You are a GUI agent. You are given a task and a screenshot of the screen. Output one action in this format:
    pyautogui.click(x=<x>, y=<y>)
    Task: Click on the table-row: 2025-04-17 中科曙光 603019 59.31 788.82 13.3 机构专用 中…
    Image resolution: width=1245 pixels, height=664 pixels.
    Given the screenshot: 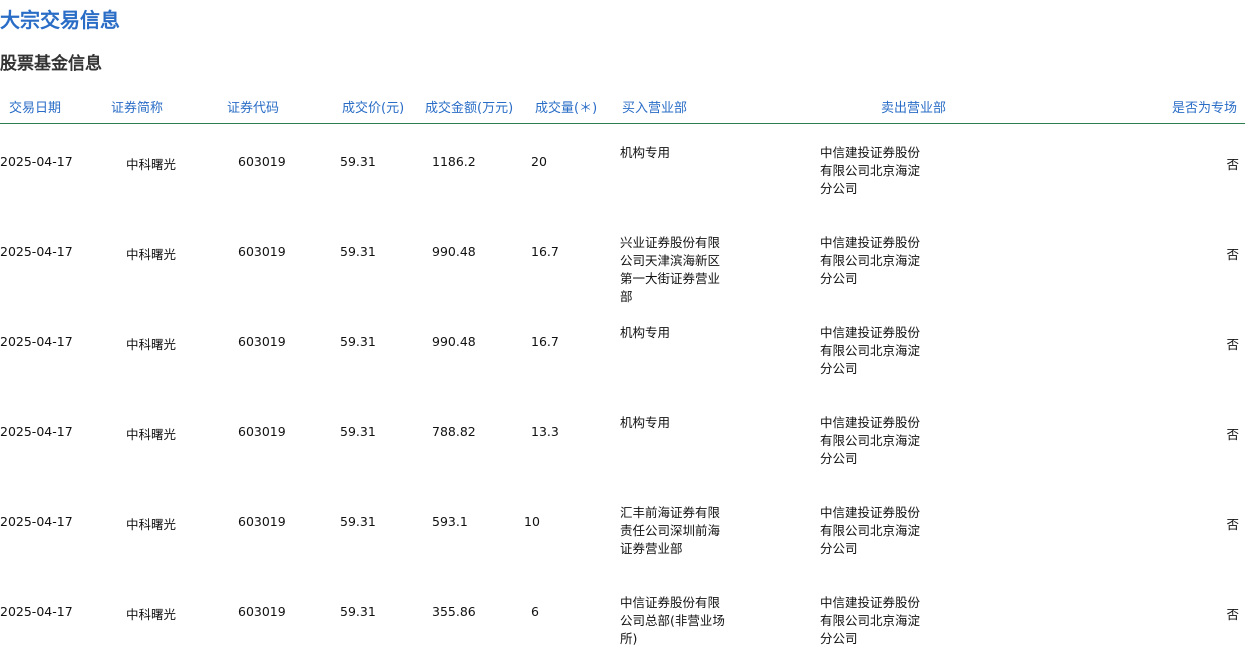 What is the action you would take?
    pyautogui.click(x=622, y=439)
    